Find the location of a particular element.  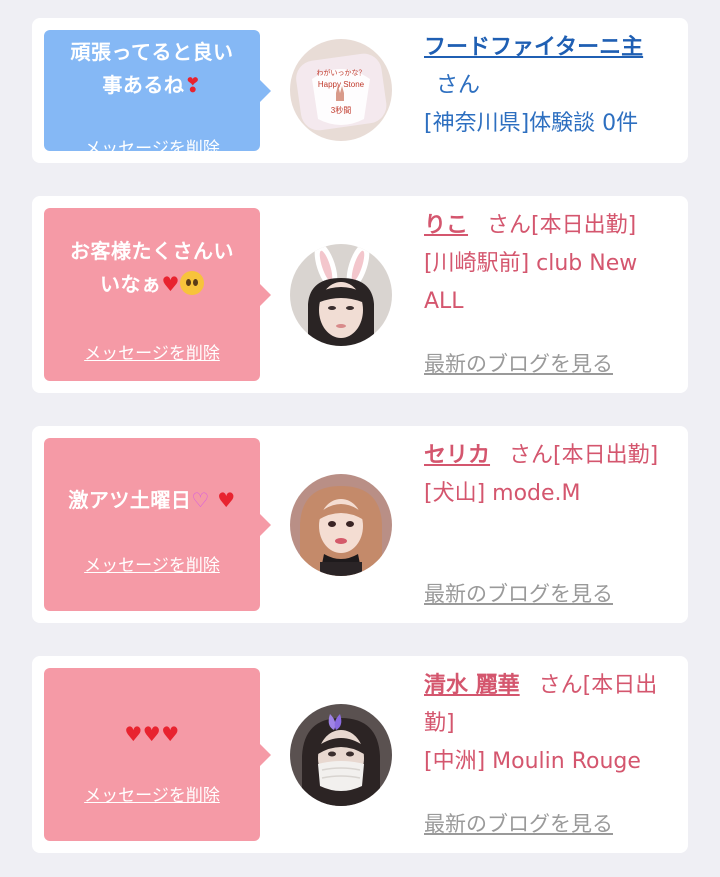

message-text-line: いなぁ is located at coordinates (131, 284).